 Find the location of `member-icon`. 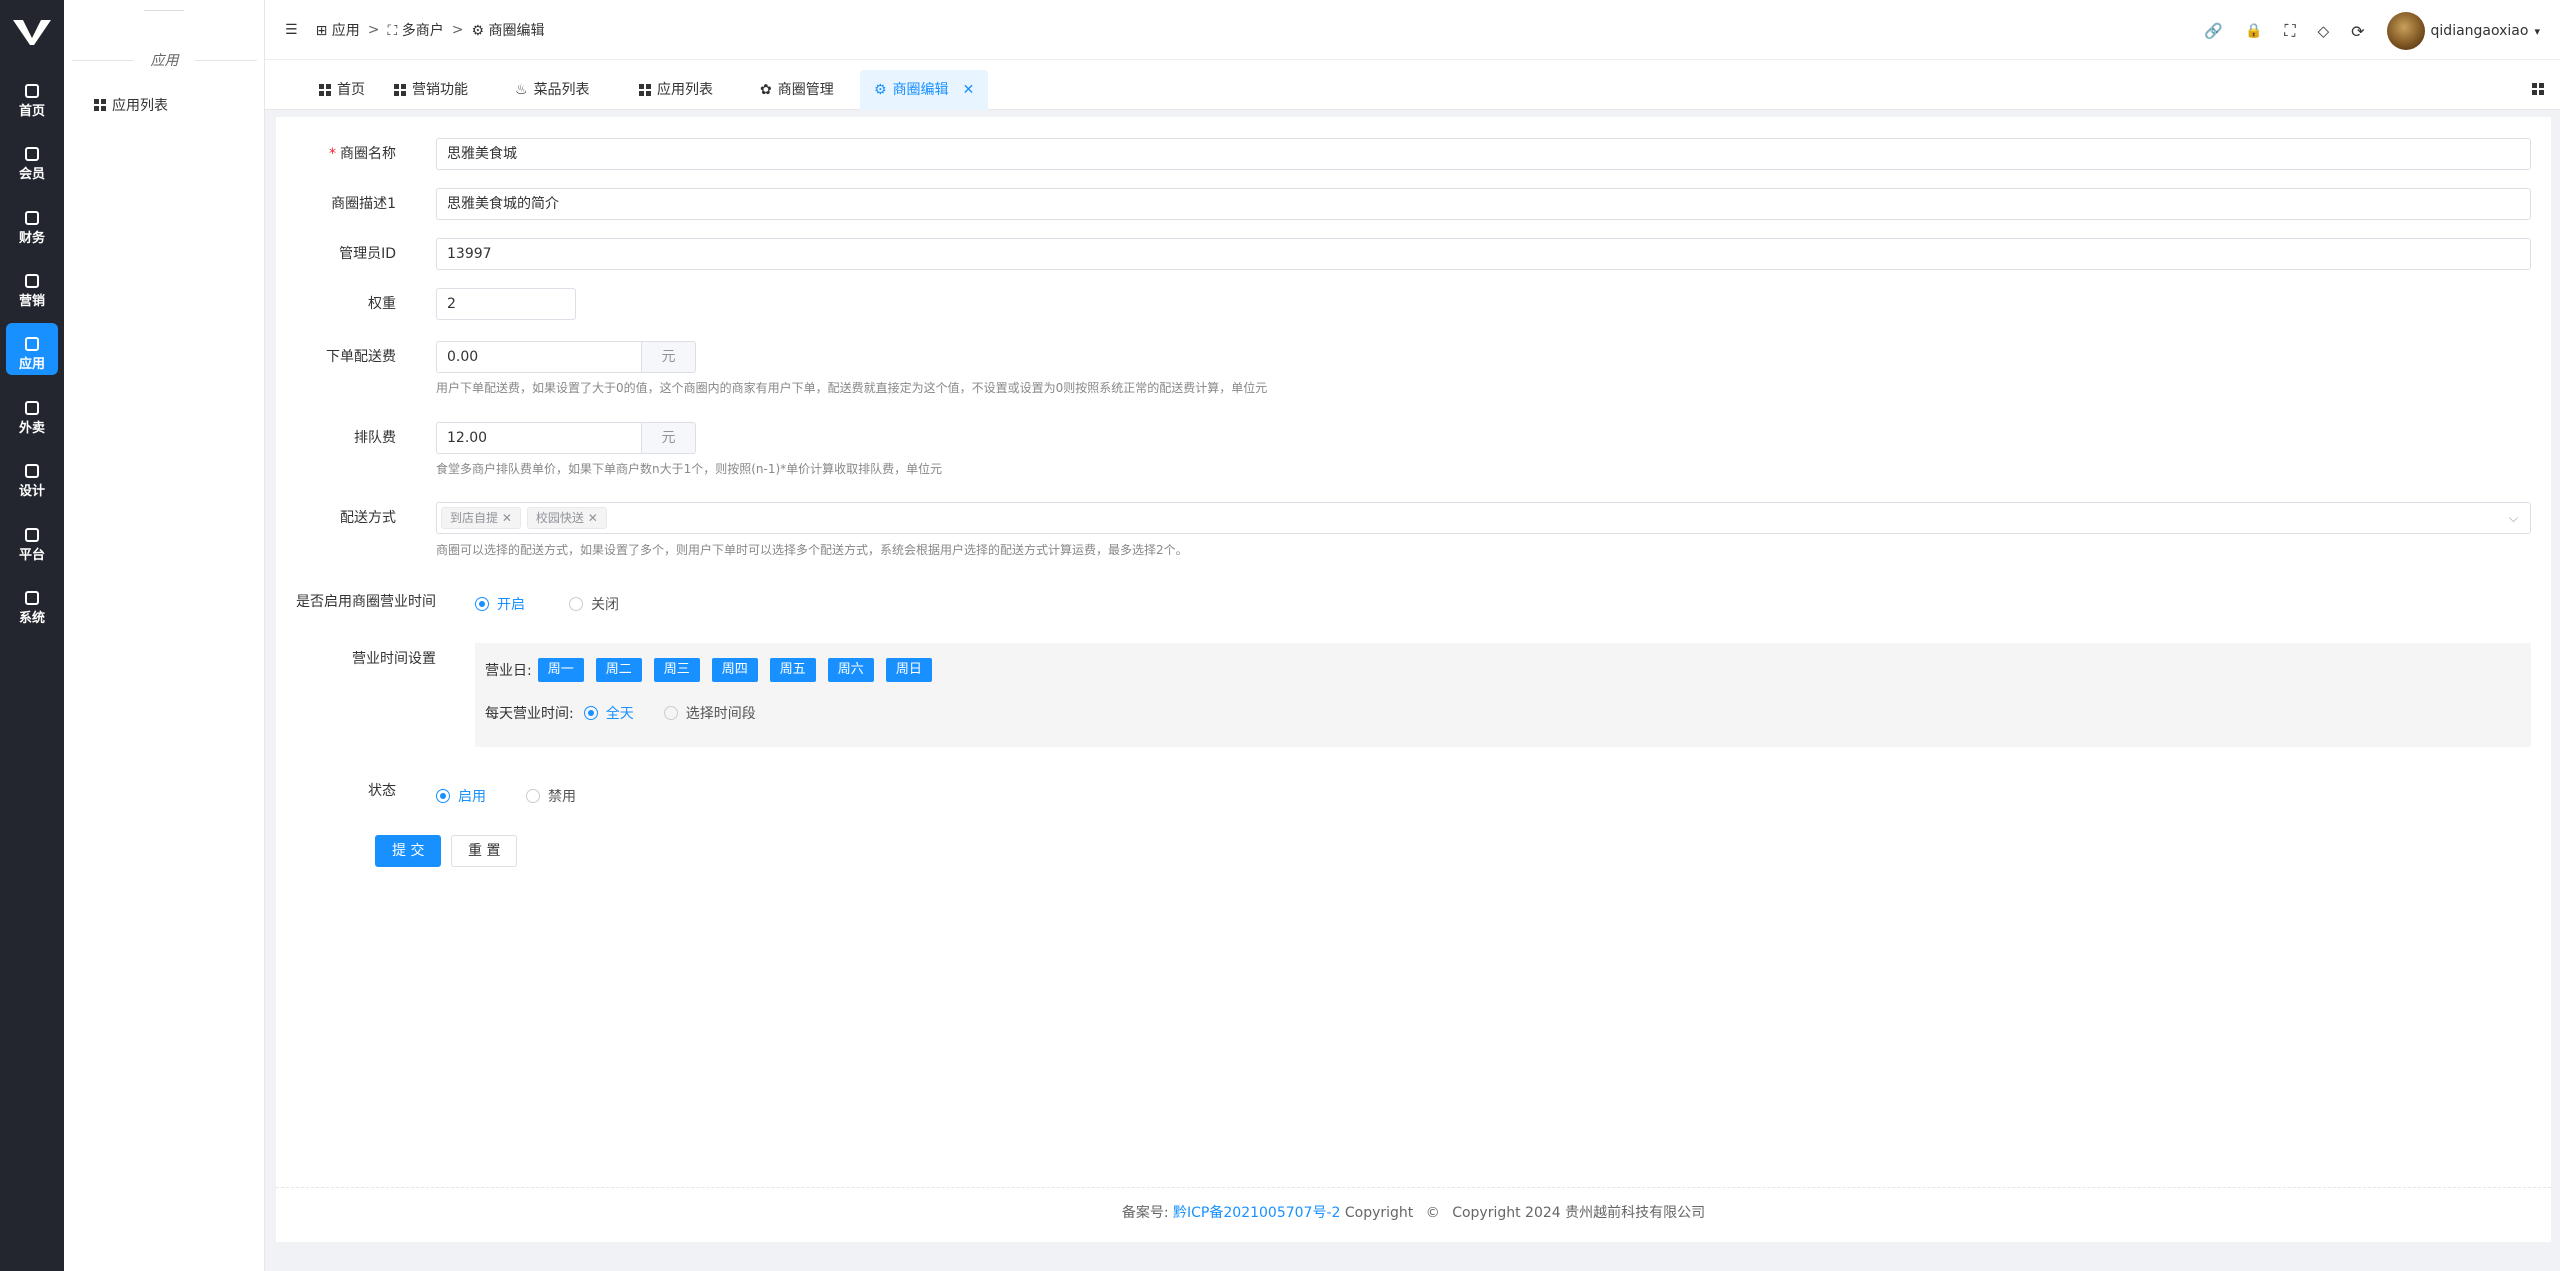

member-icon is located at coordinates (32, 154).